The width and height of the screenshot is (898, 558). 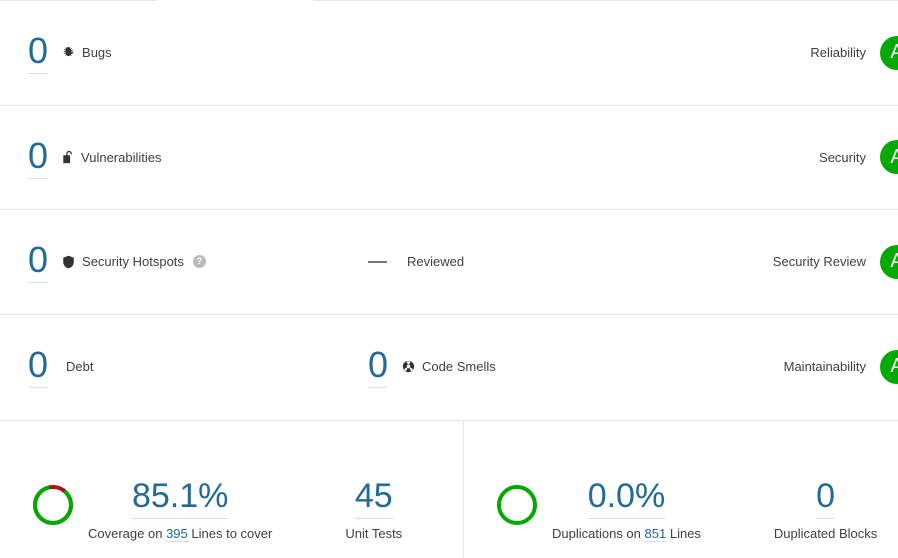 I want to click on vulnerabilities-label: Vulnerabilities, so click(x=121, y=157).